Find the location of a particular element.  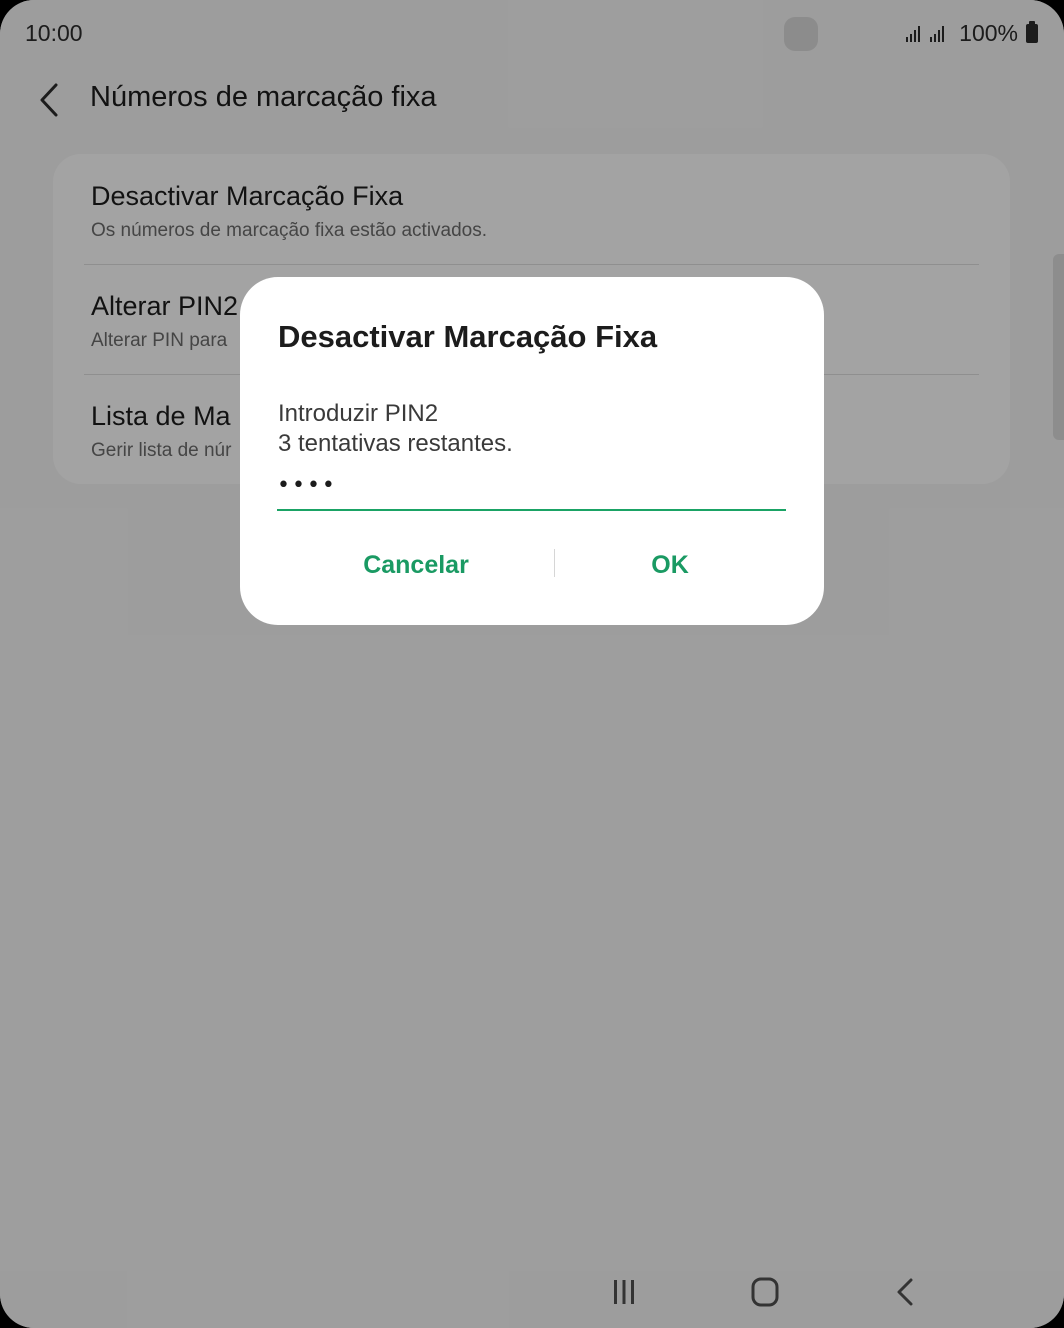

dialog-title: Desactivar Marcação Fixa is located at coordinates (468, 336).